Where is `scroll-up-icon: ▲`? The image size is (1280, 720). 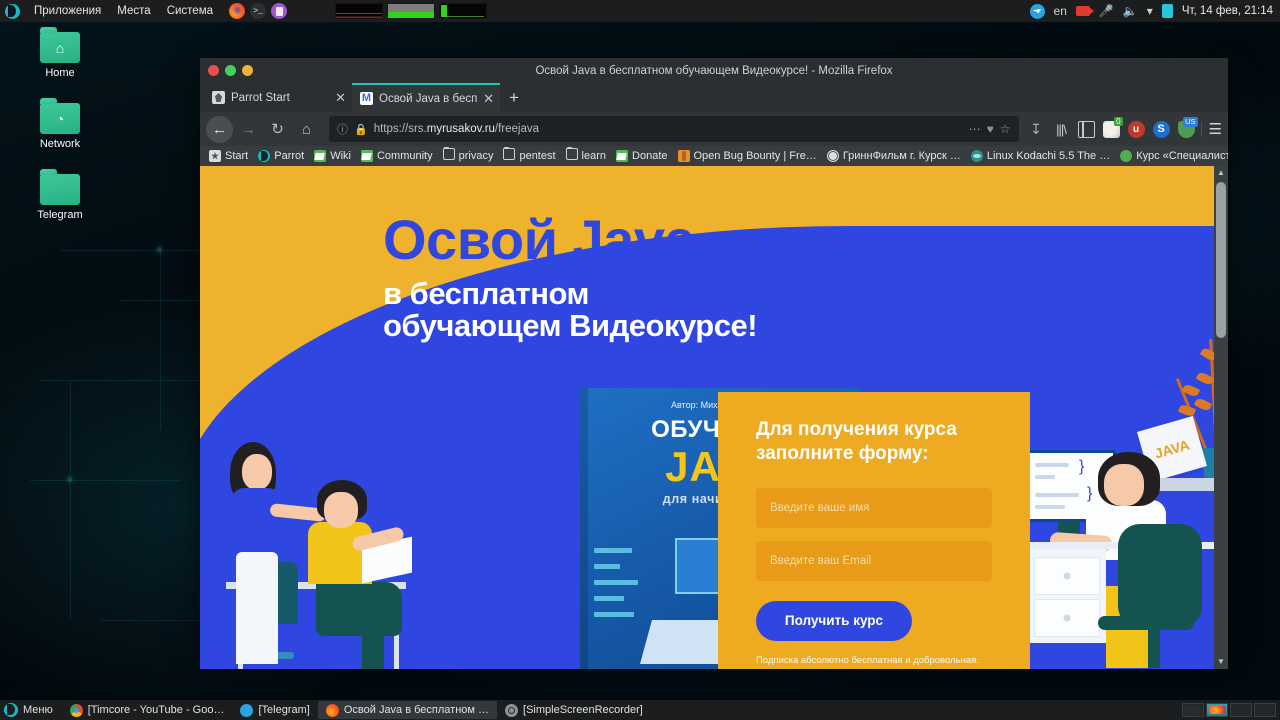 scroll-up-icon: ▲ is located at coordinates (1221, 173).